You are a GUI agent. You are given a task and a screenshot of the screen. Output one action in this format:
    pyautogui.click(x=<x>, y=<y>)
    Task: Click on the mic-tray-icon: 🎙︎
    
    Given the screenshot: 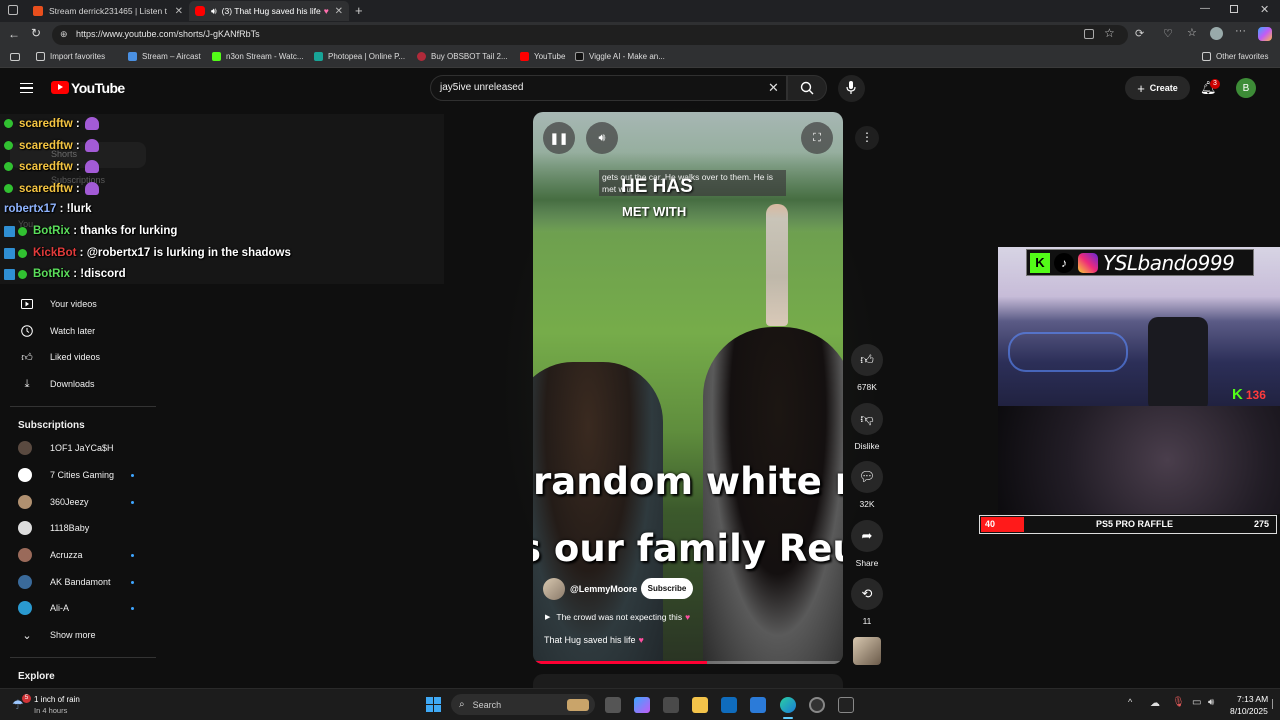 What is the action you would take?
    pyautogui.click(x=1178, y=702)
    